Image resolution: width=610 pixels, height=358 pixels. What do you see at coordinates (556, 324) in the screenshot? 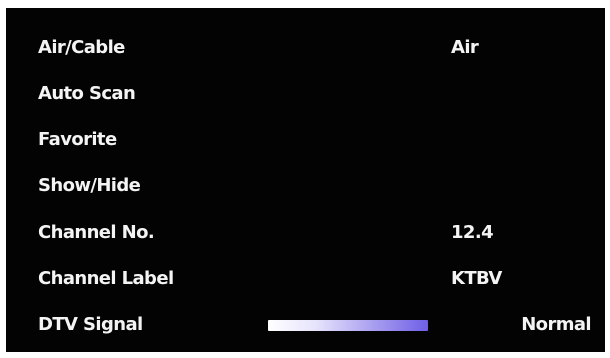
I see `dtv-signal-value: Normal` at bounding box center [556, 324].